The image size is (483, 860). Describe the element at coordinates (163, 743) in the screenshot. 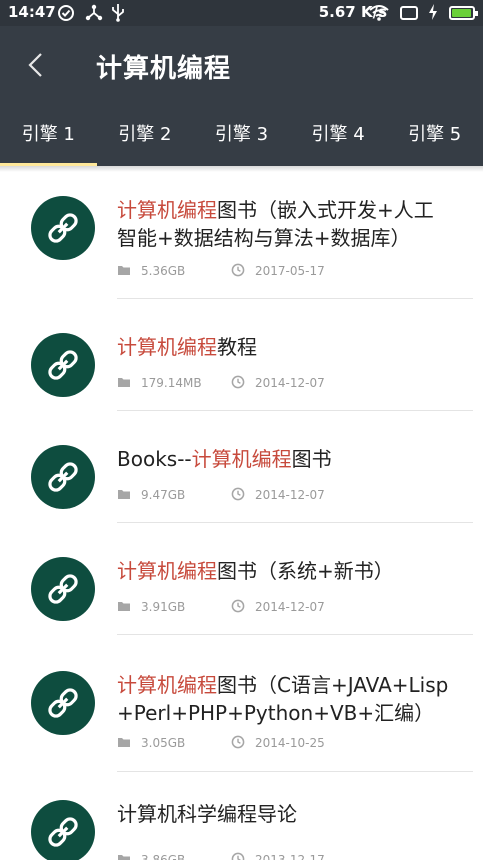

I see `result-size: 3.05GB` at that location.